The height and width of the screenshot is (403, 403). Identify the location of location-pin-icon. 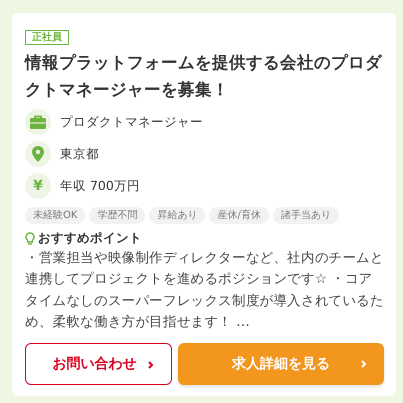
(38, 154).